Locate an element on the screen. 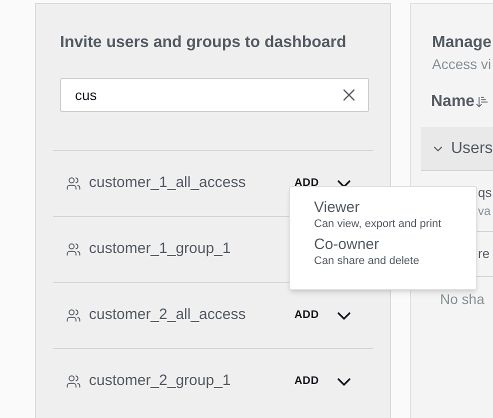 This screenshot has height=418, width=493. search-field: cus is located at coordinates (214, 95).